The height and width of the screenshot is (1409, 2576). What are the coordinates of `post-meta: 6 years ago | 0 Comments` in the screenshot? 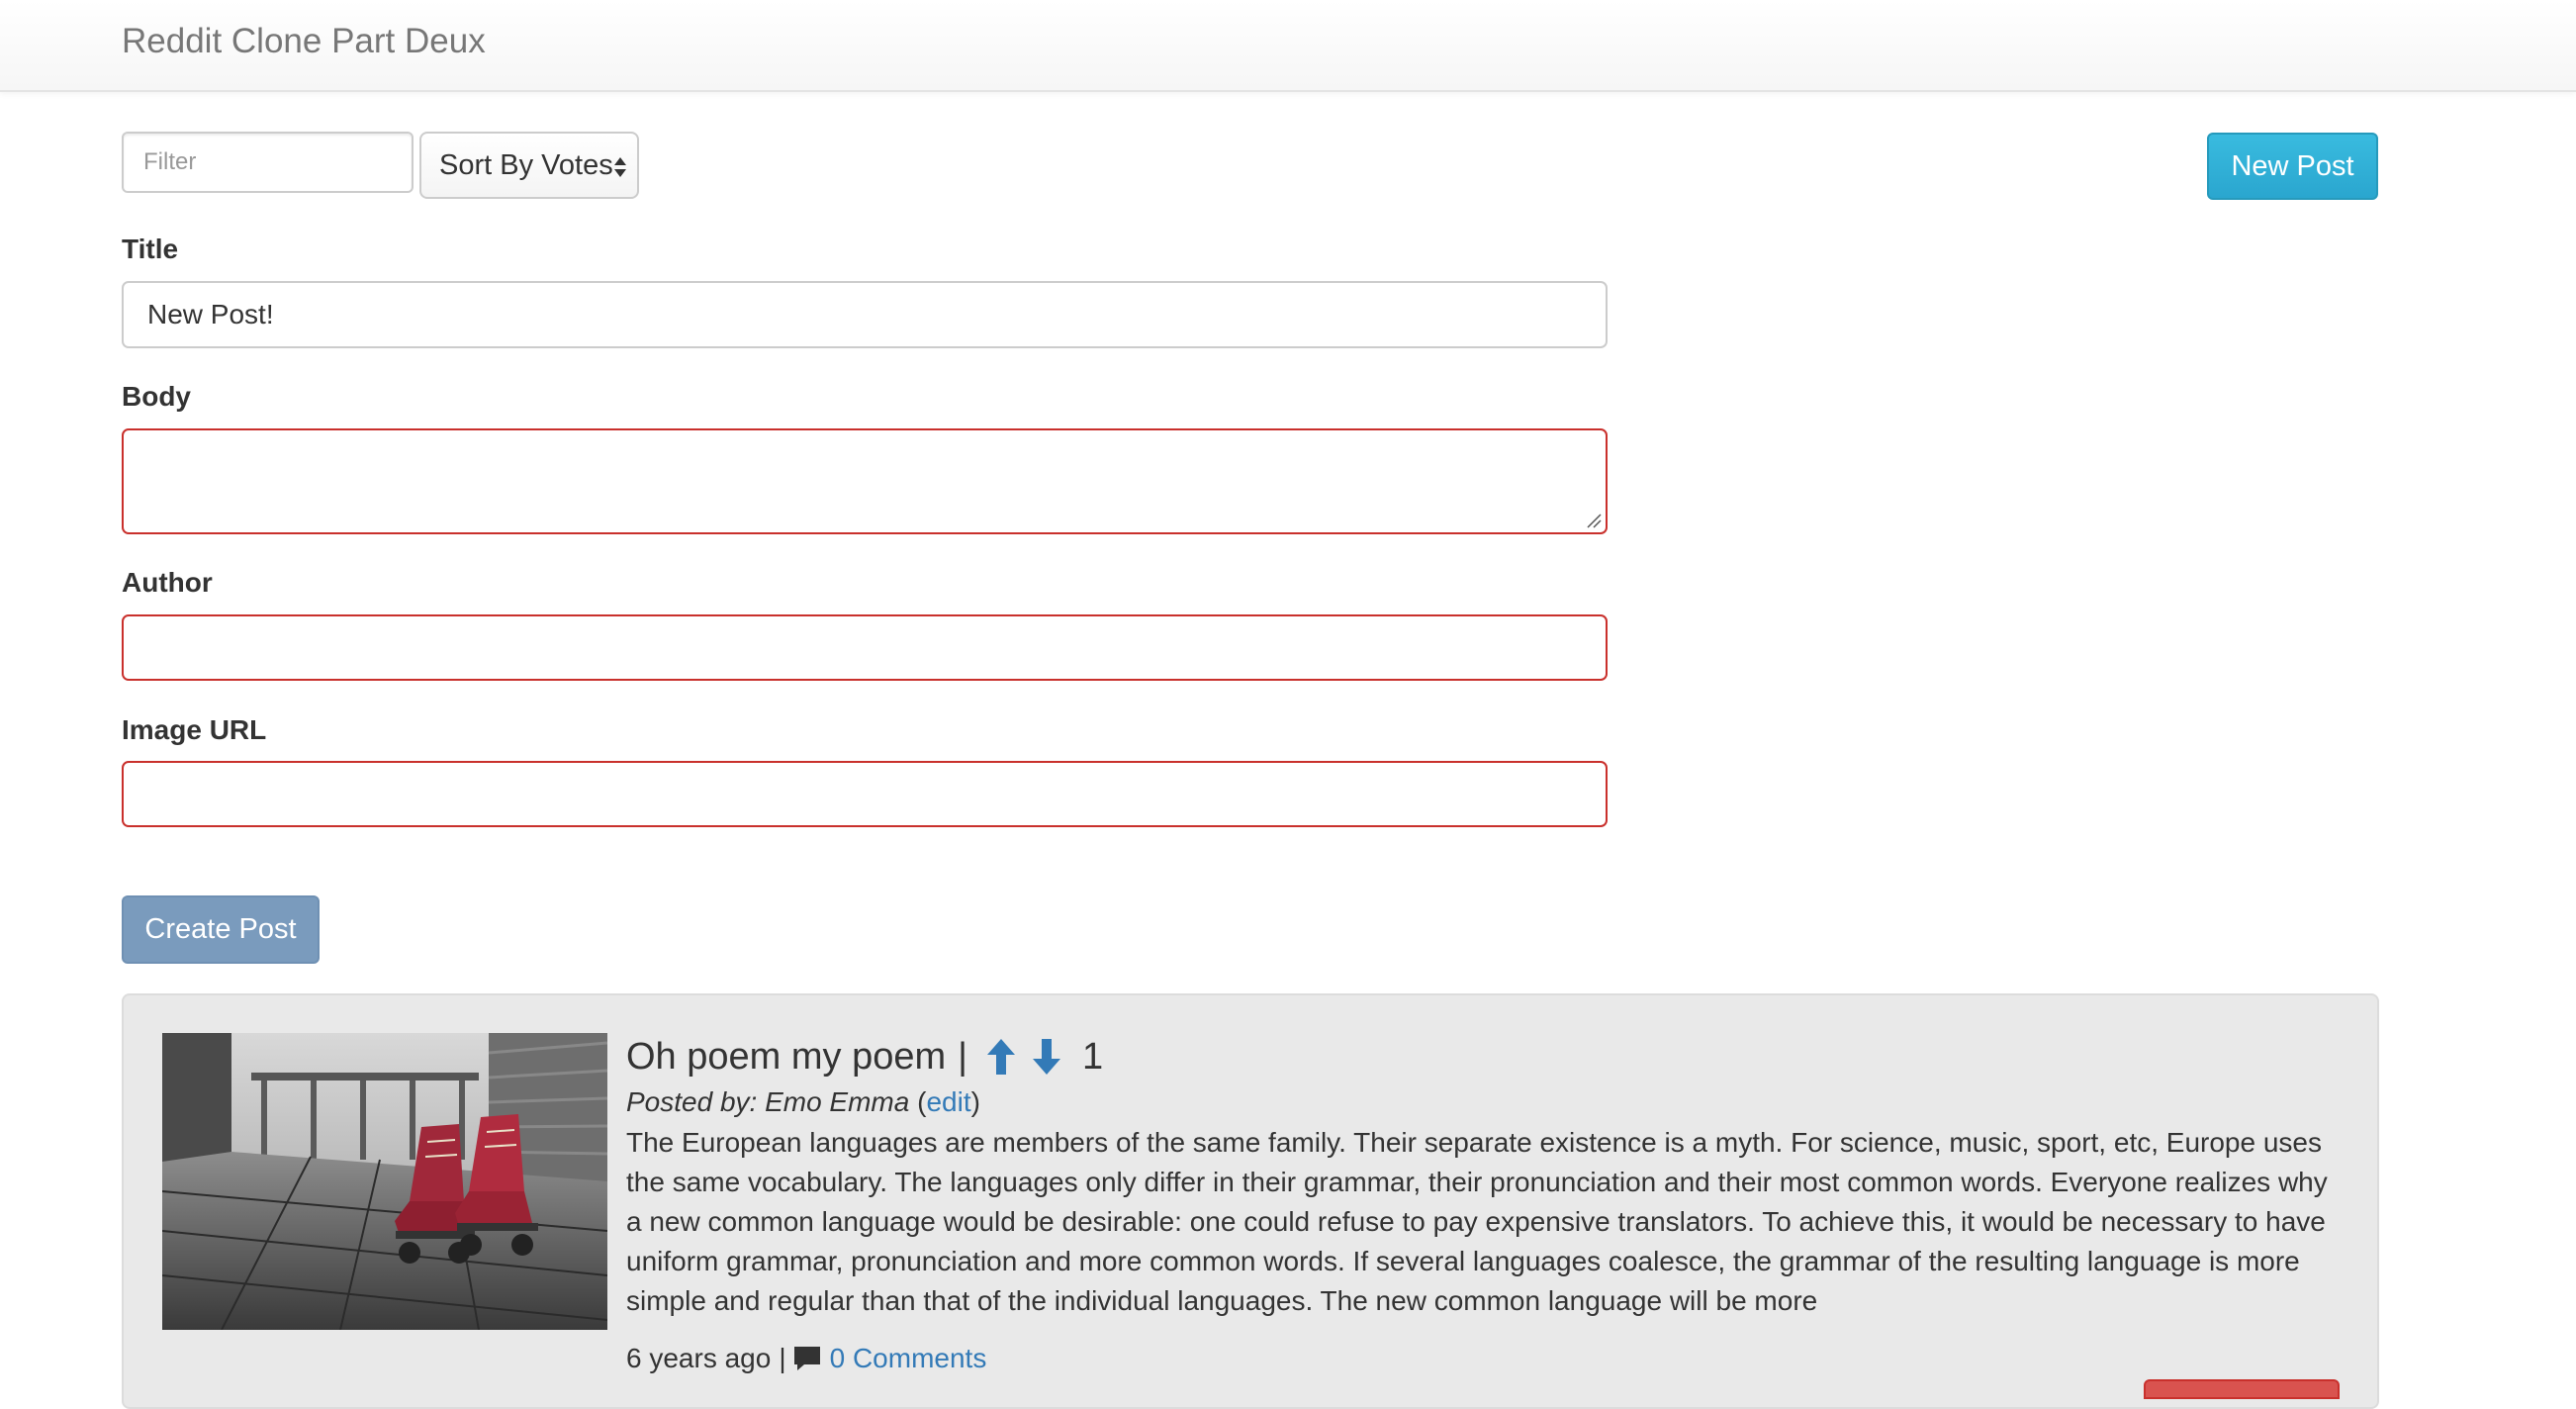 It's located at (806, 1358).